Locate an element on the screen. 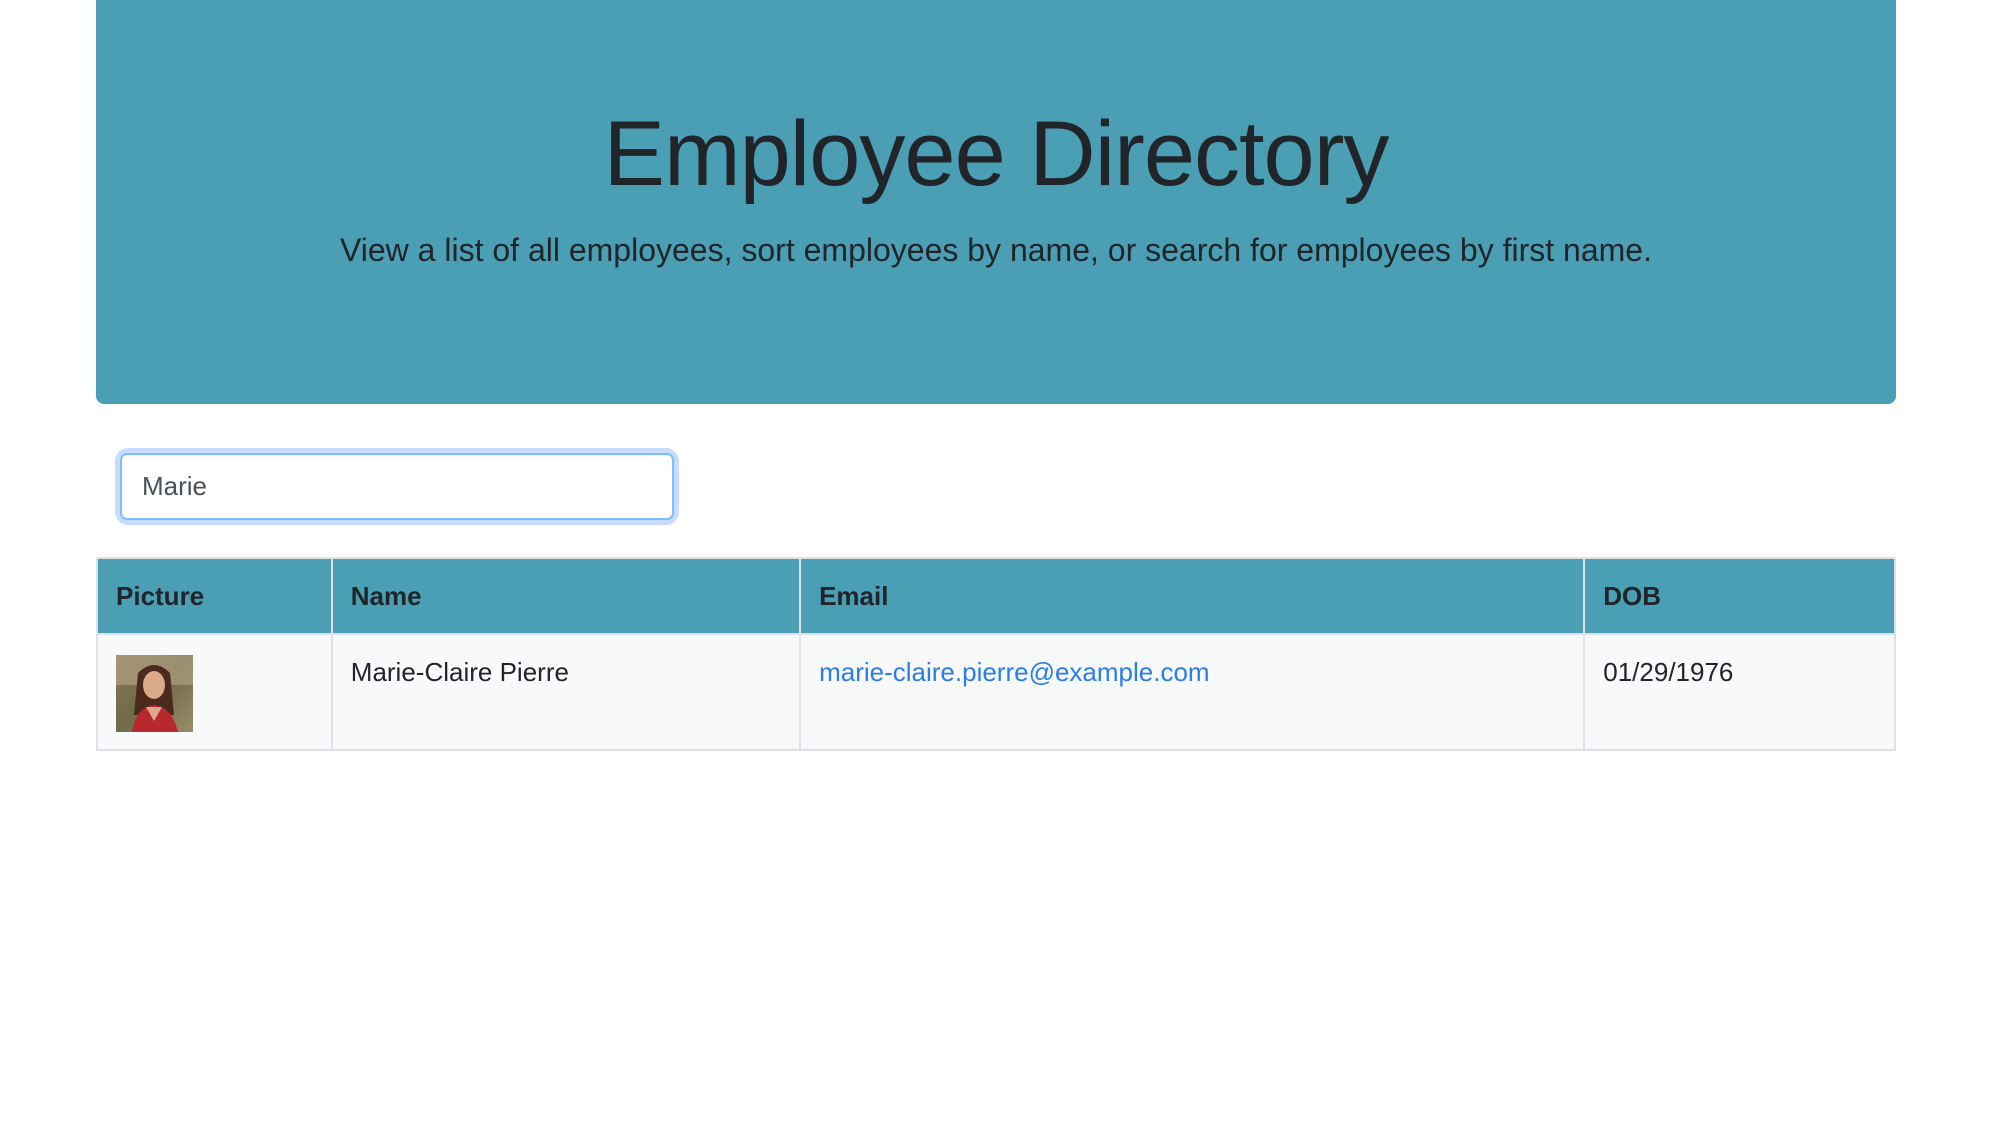 This screenshot has width=1996, height=1144. header-row: Picture Name Email DOB is located at coordinates (996, 596).